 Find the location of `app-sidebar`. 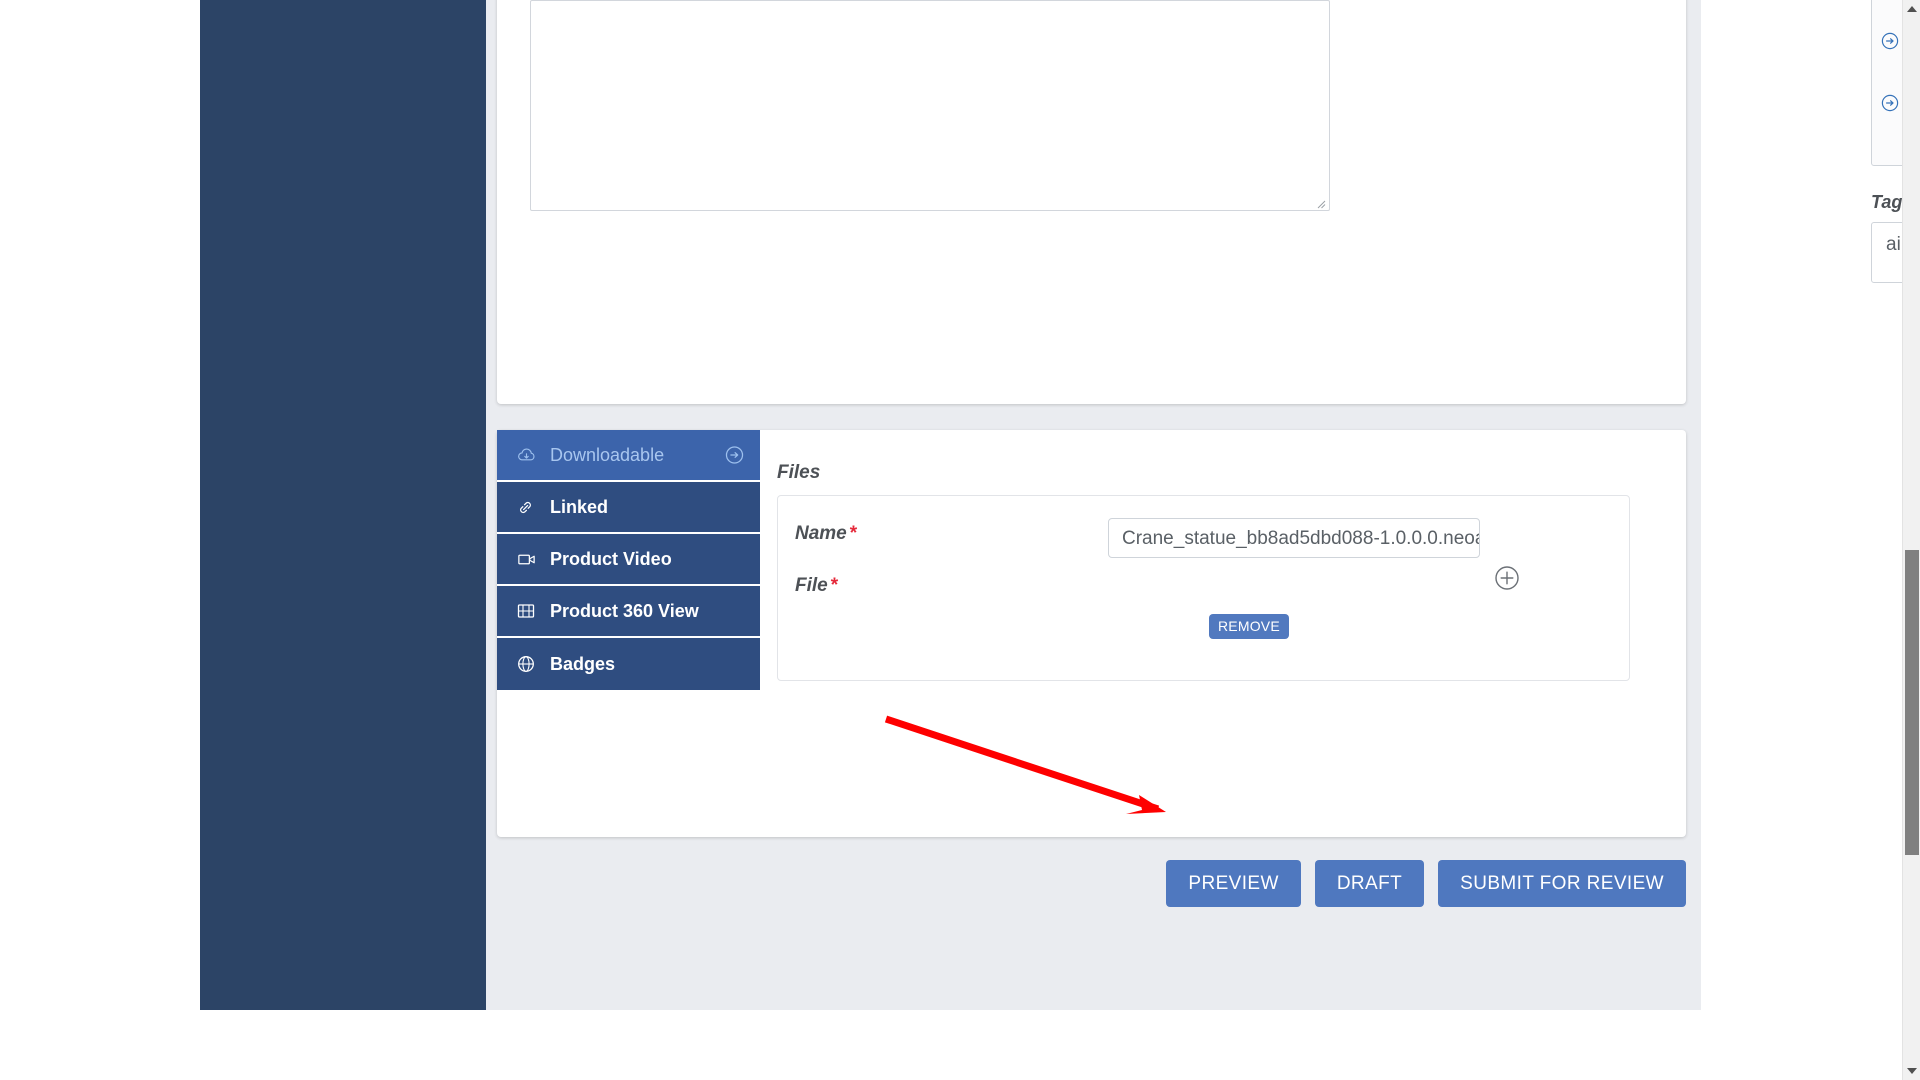

app-sidebar is located at coordinates (343, 505).